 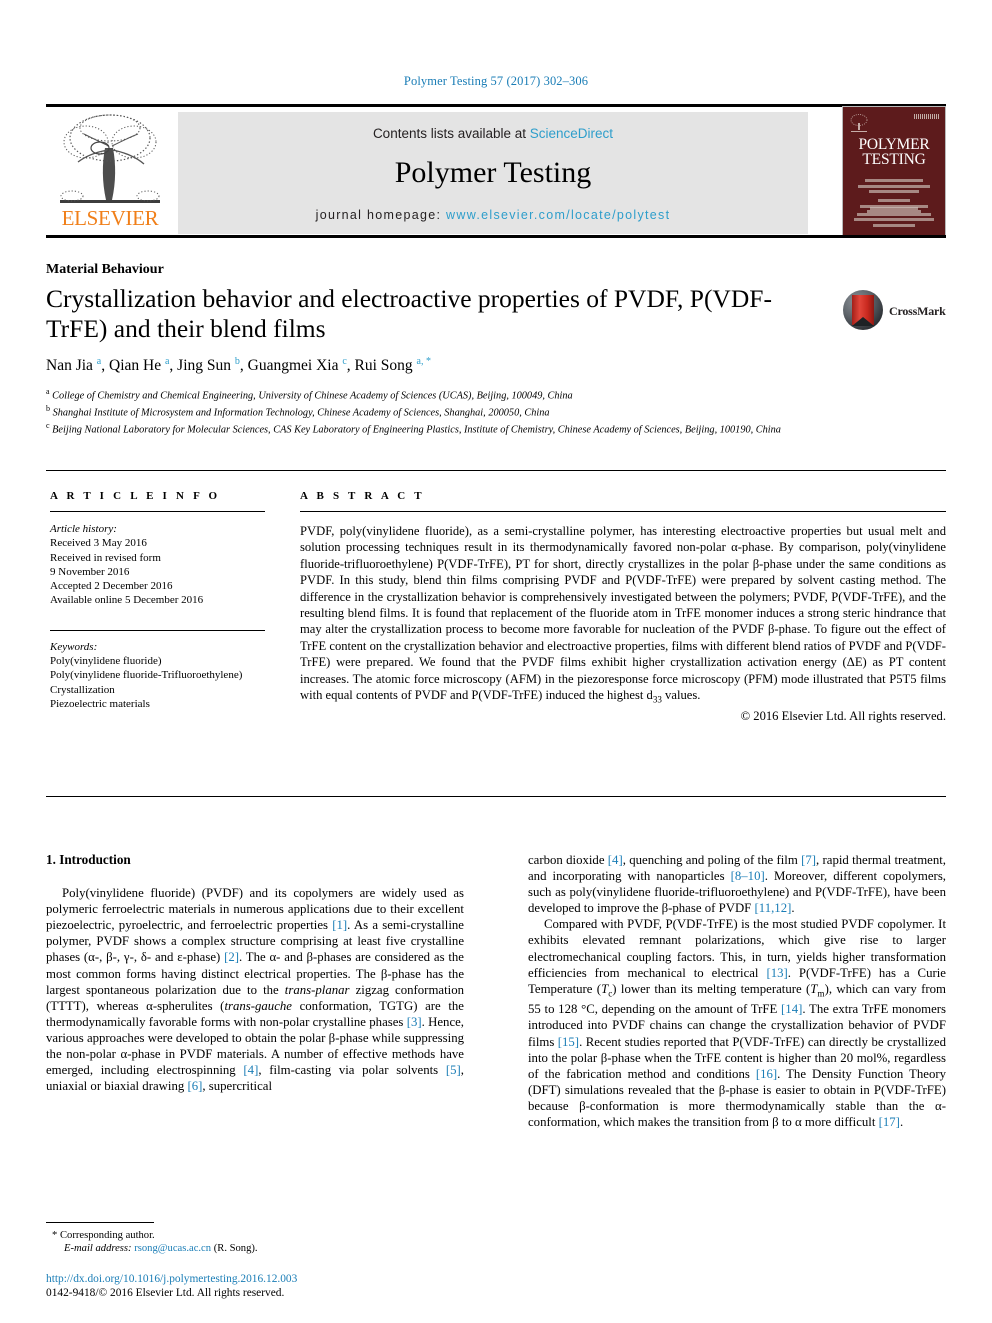 What do you see at coordinates (863, 310) in the screenshot?
I see `crossmark-disc-icon` at bounding box center [863, 310].